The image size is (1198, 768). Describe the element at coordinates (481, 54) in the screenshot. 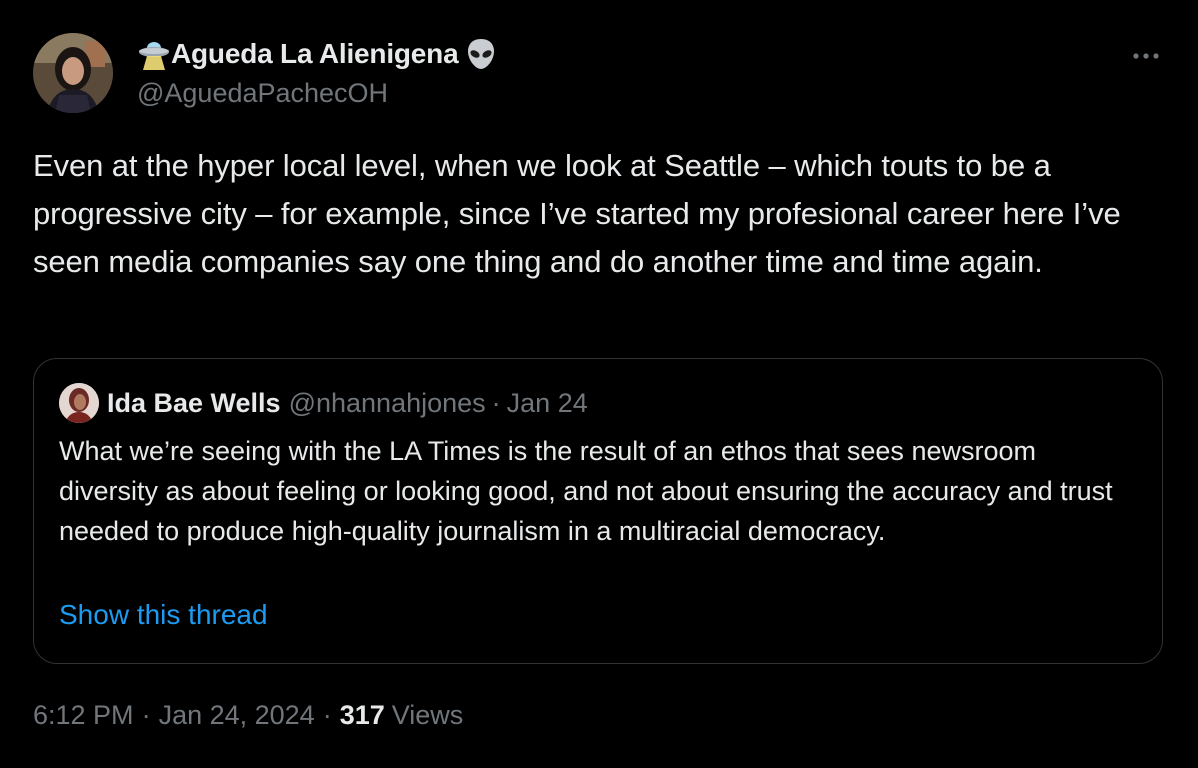

I see `alien-emoji-icon` at that location.